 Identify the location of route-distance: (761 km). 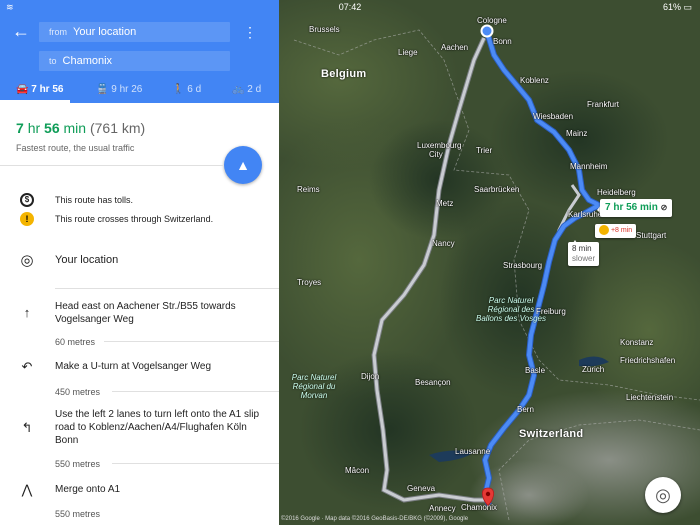
(117, 128).